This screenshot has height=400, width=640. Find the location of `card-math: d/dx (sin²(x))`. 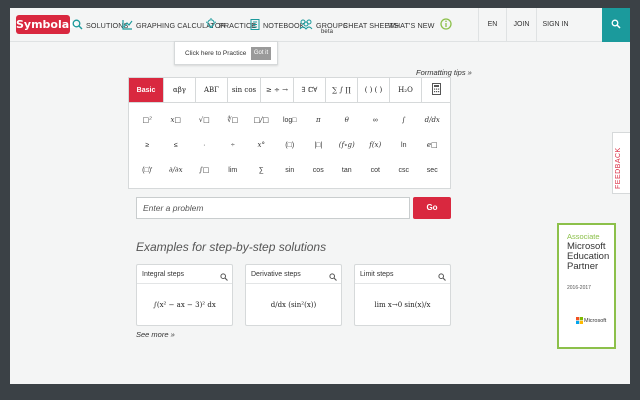

card-math: d/dx (sin²(x)) is located at coordinates (293, 305).